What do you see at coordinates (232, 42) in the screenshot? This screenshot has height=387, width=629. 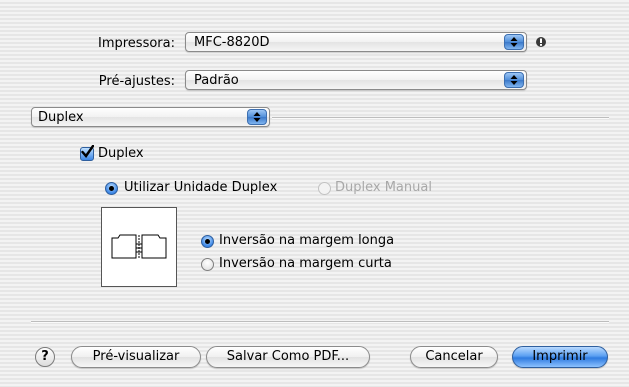 I see `printer-value: MFC-8820D` at bounding box center [232, 42].